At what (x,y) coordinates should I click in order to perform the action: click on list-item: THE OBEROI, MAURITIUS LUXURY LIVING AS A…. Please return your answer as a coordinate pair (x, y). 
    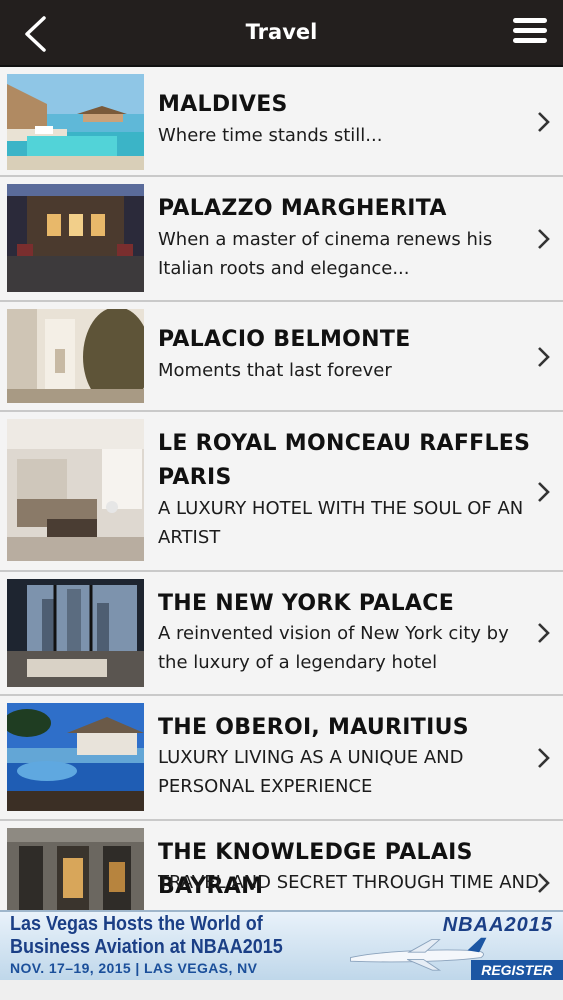
    Looking at the image, I should click on (281, 758).